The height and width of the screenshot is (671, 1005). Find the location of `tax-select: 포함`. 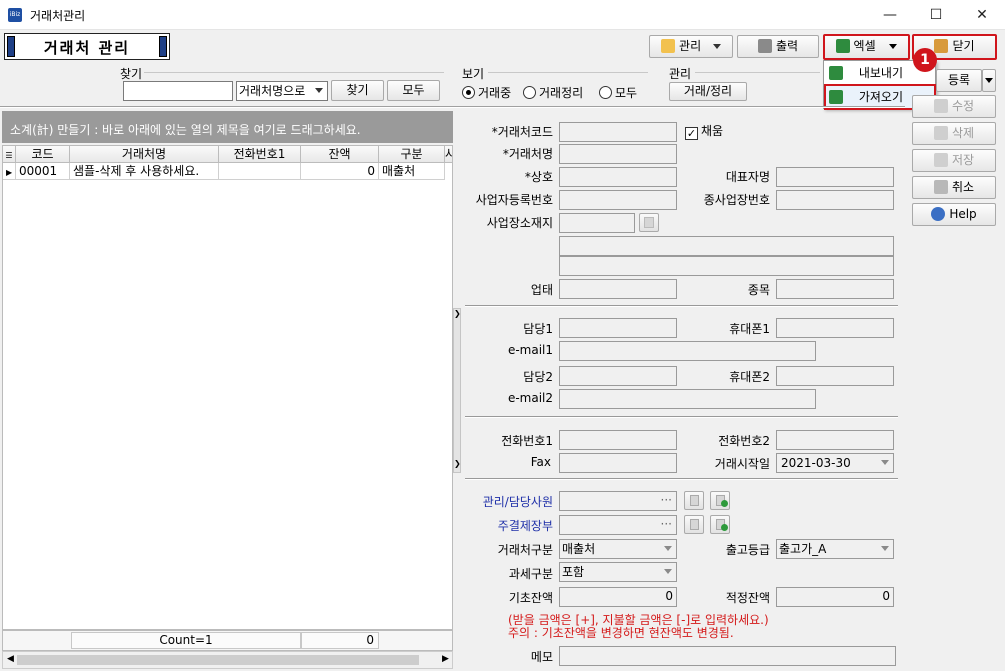

tax-select: 포함 is located at coordinates (618, 572).